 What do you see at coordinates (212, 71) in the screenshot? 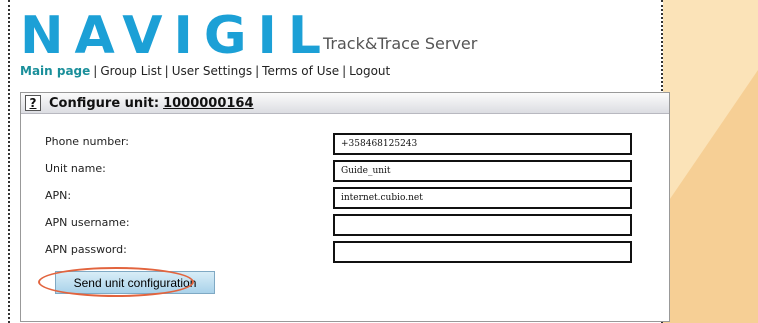
I see `nav-user-settings: User Settings` at bounding box center [212, 71].